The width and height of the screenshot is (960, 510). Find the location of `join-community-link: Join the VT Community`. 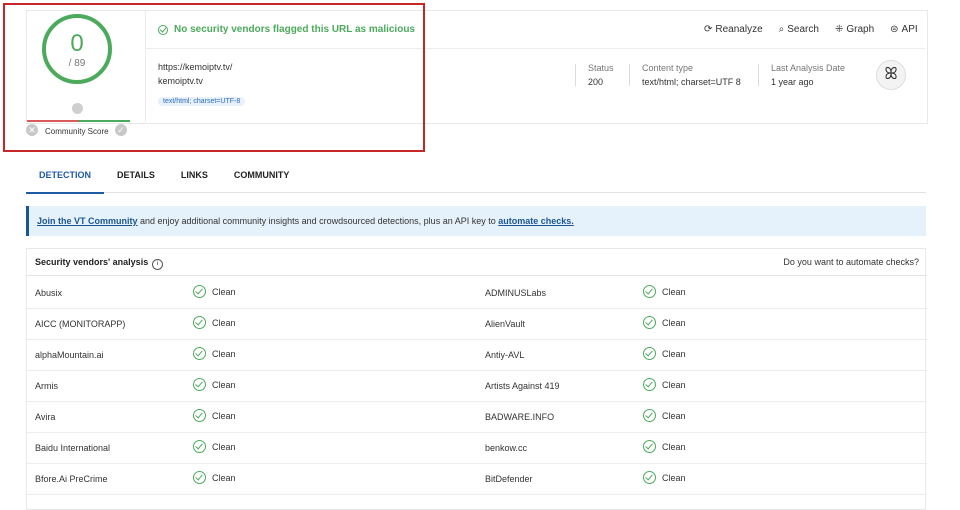

join-community-link: Join the VT Community is located at coordinates (87, 221).